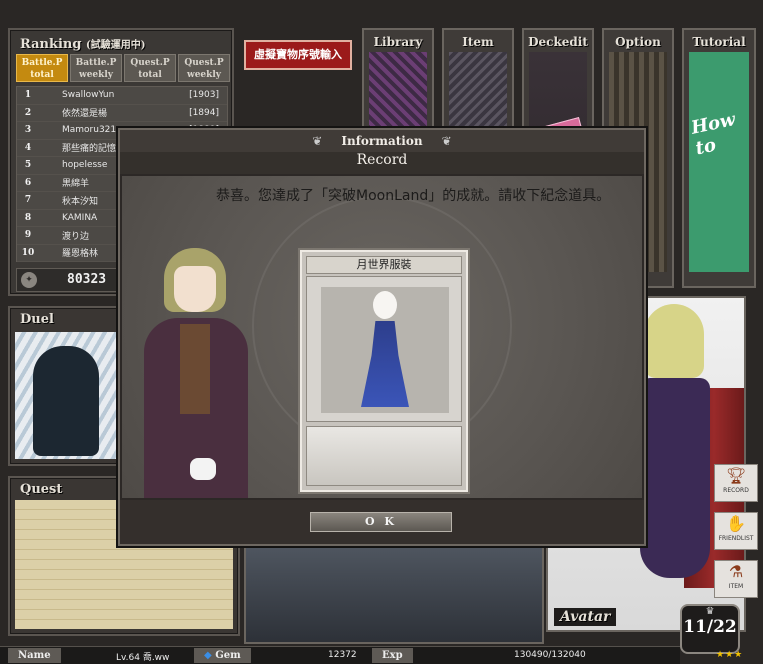  I want to click on duel-title: Duel, so click(37, 319).